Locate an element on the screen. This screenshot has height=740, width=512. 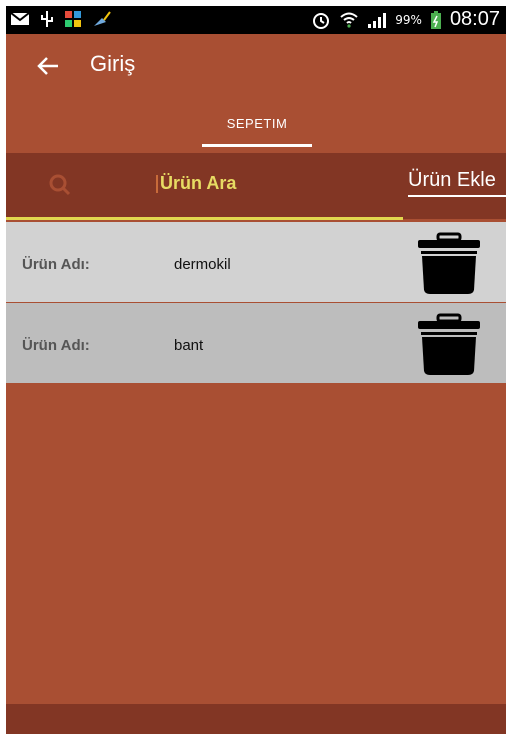
mail-icon is located at coordinates (20, 18).